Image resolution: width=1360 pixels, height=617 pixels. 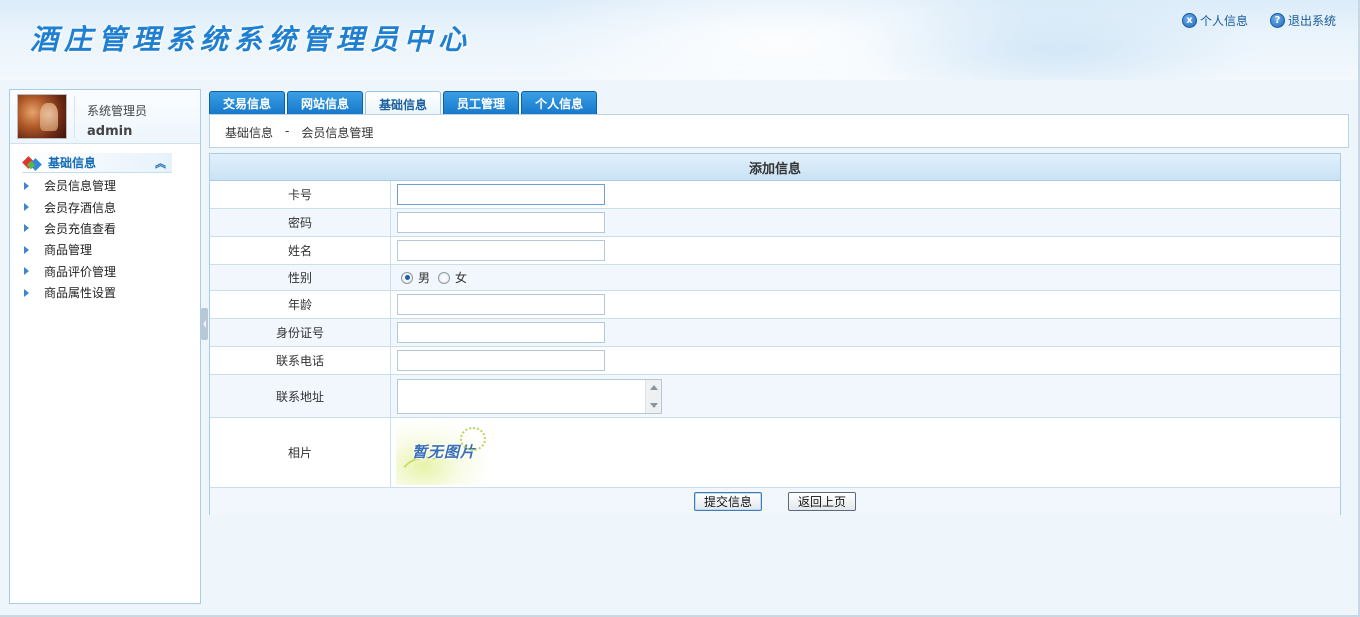 I want to click on header-banner: 酒庄管理系统系统管理员中心 x 个人信息 ? 退出系统, so click(x=680, y=40).